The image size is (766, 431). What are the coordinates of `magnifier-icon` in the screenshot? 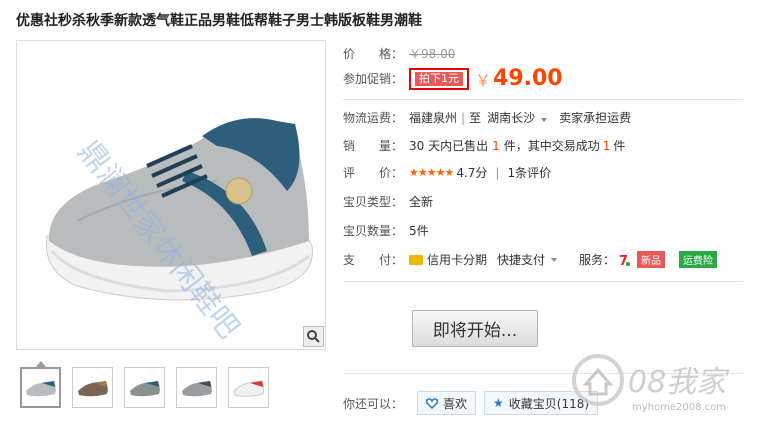 It's located at (313, 336).